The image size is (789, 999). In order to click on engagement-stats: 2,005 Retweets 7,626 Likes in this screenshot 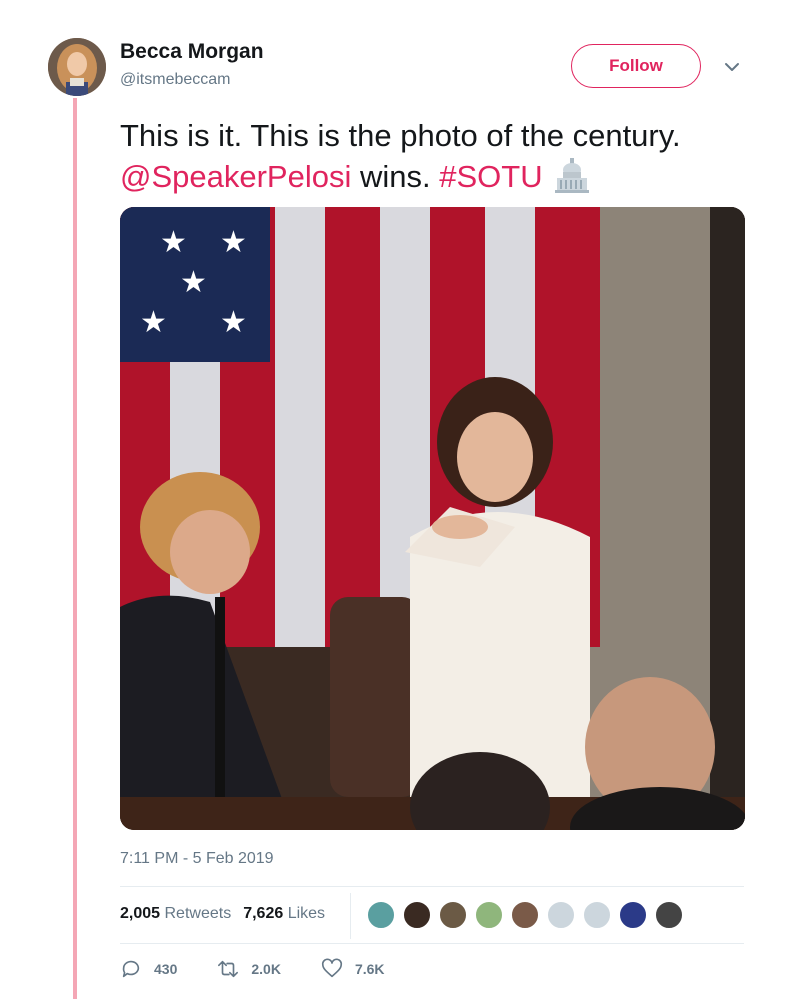, I will do `click(222, 914)`.